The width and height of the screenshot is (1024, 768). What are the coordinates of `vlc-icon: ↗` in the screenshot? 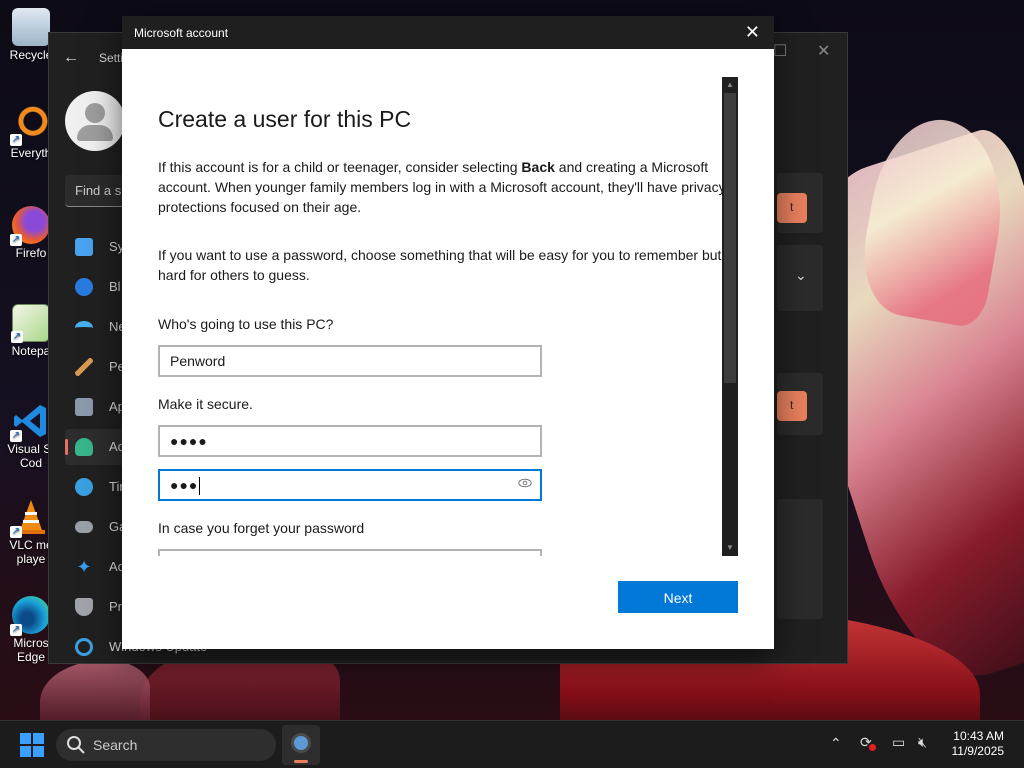 It's located at (30, 518).